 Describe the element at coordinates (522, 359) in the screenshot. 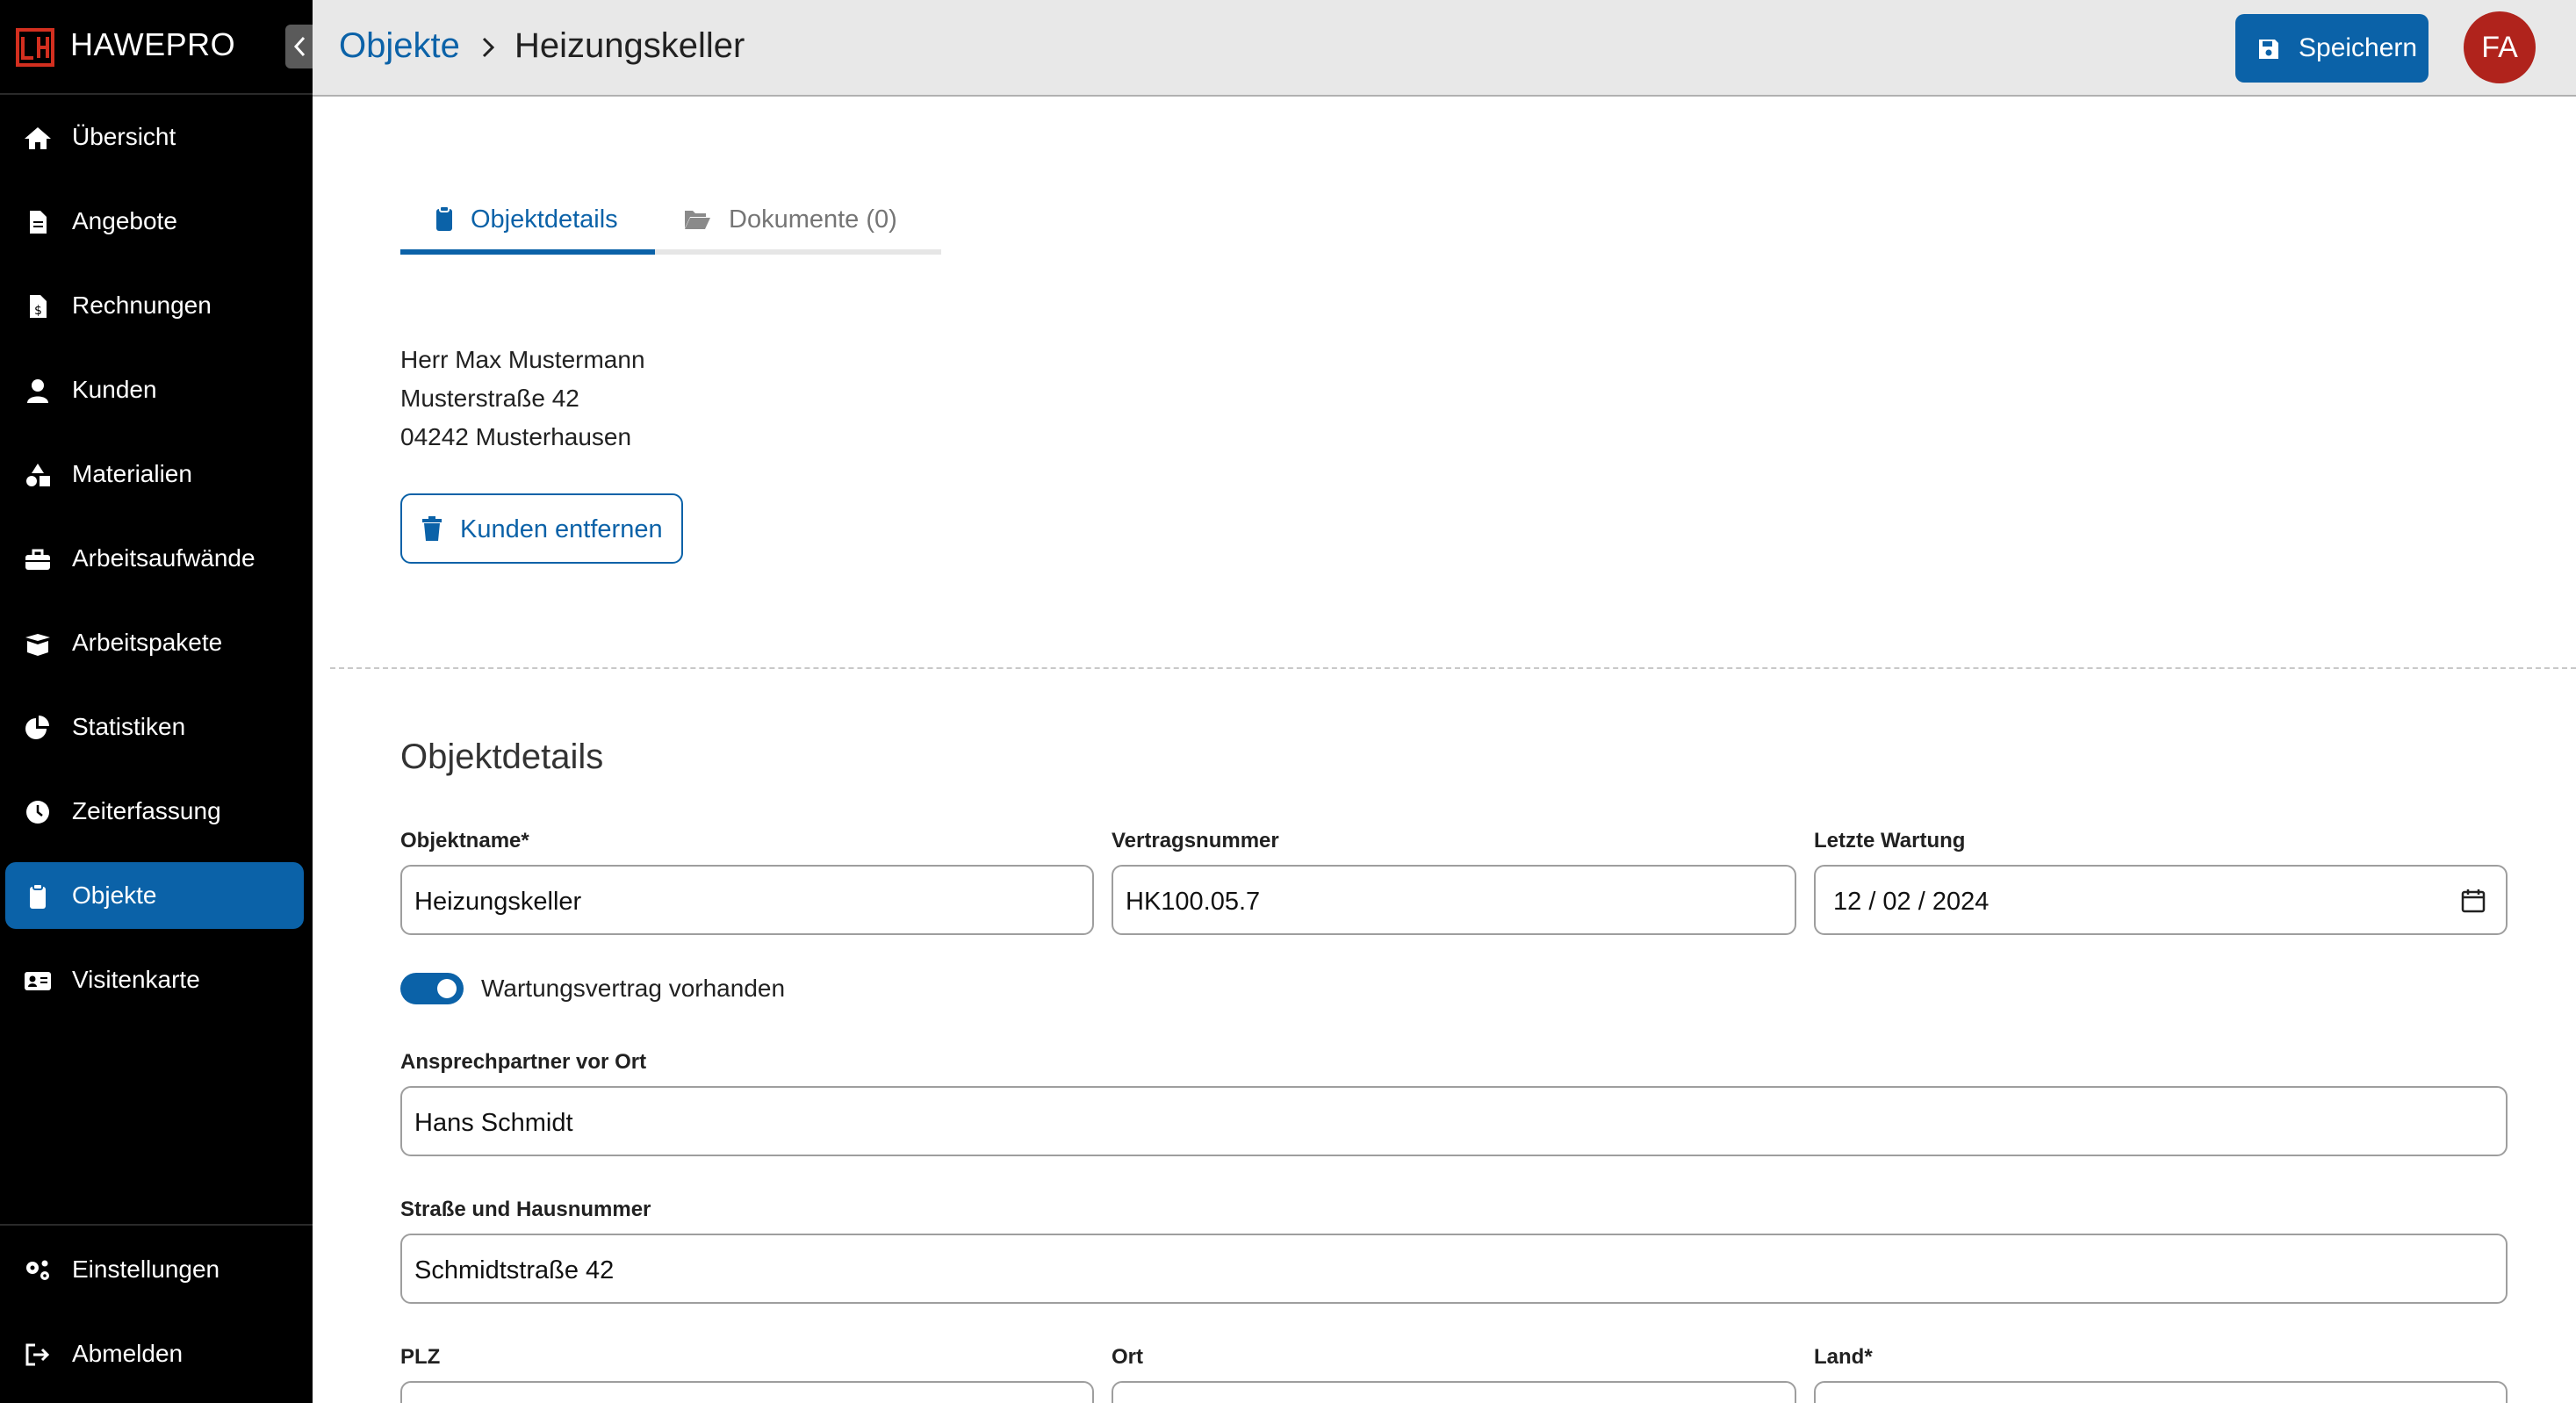

I see `customer-name: Herr Max Mustermann` at that location.